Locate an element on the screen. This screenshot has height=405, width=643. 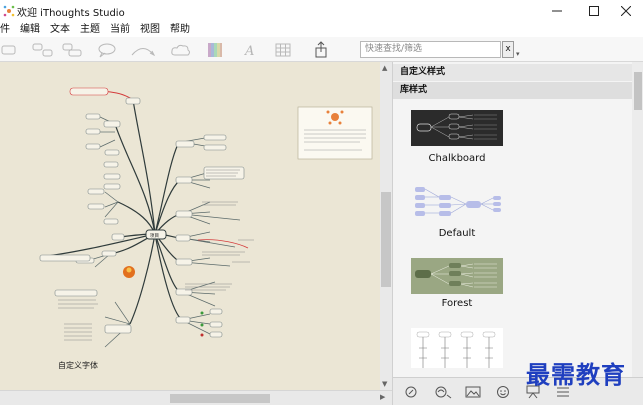
cloud-button is located at coordinates (181, 49).